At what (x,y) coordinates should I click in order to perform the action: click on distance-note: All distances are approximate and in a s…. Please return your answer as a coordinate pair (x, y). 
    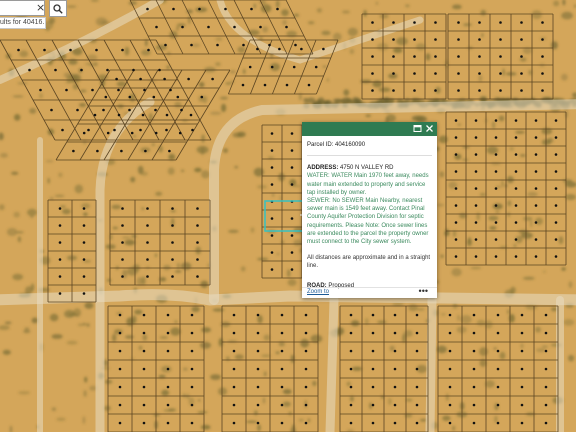
    Looking at the image, I should click on (369, 262).